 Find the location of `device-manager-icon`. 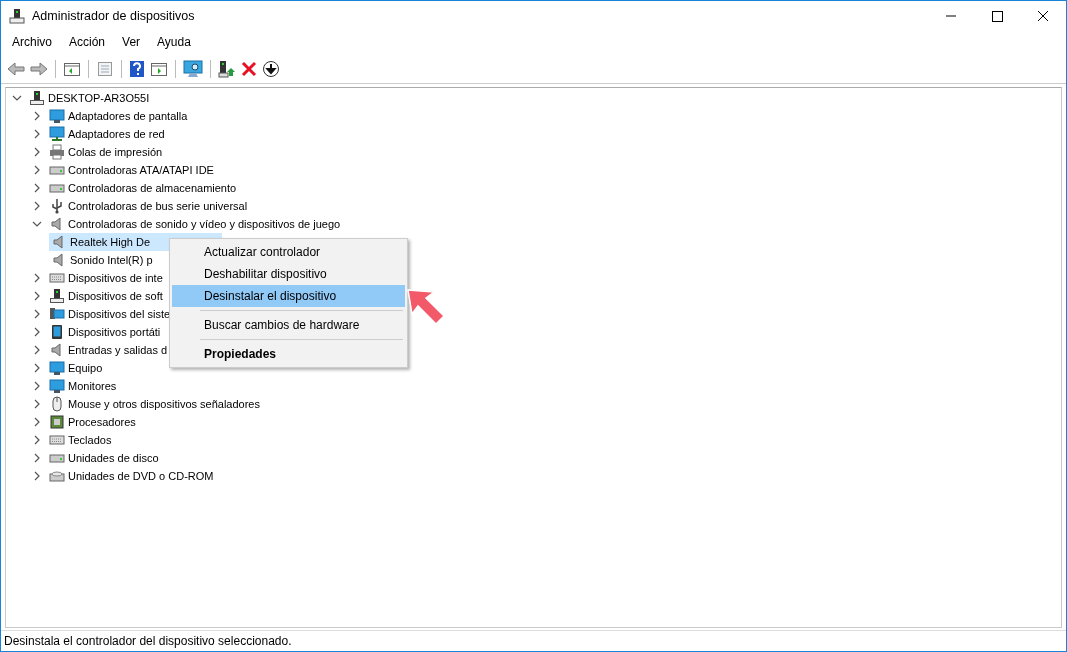

device-manager-icon is located at coordinates (17, 16).